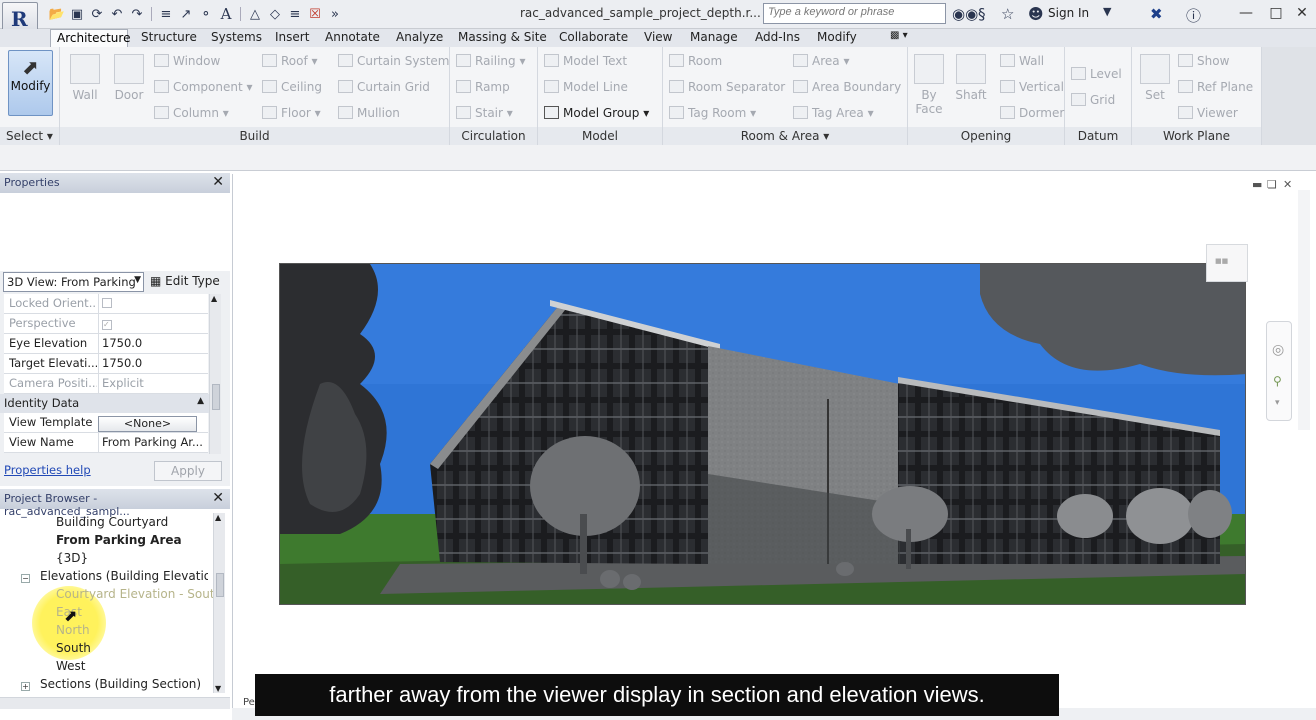  I want to click on sign-in-link: Sign In, so click(1068, 13).